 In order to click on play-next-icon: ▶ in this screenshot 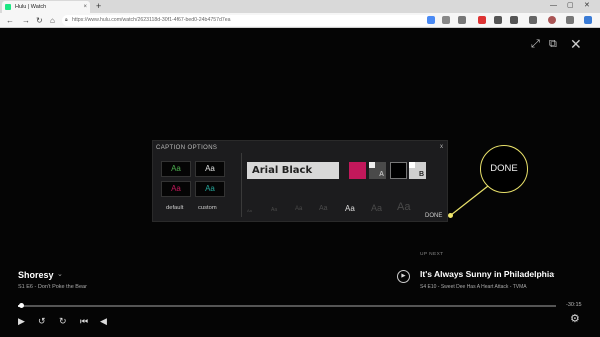, I will do `click(403, 276)`.